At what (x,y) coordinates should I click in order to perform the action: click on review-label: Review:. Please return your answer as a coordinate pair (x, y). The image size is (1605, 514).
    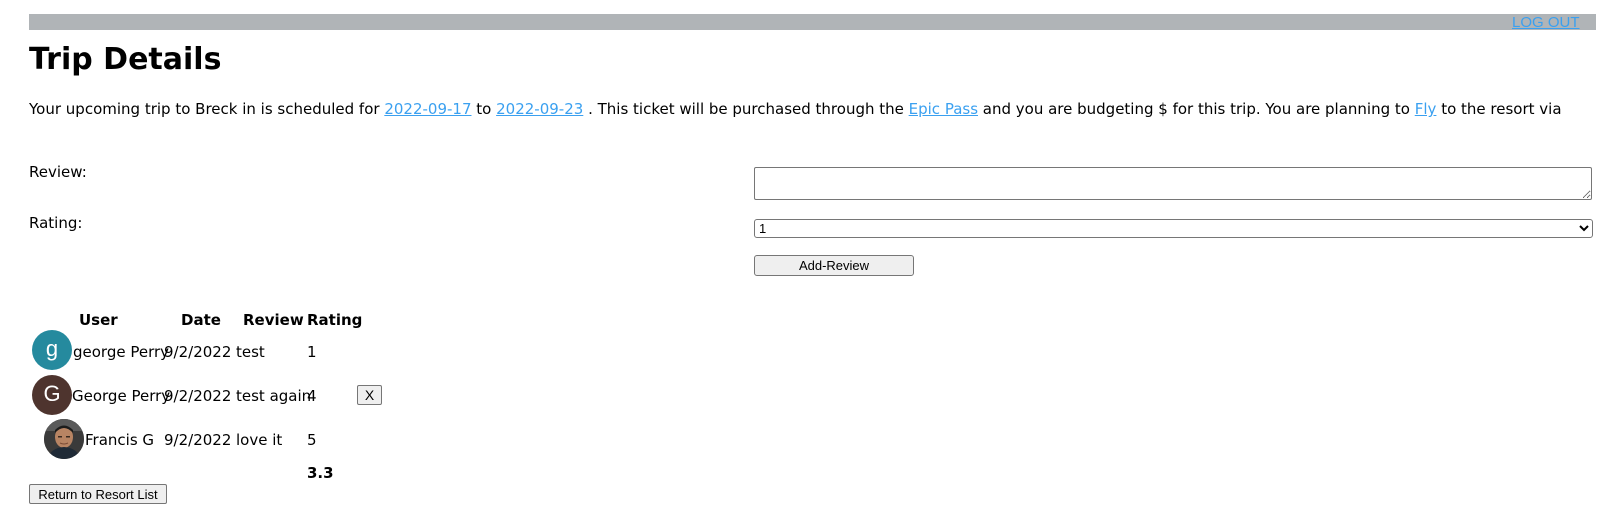
    Looking at the image, I should click on (58, 172).